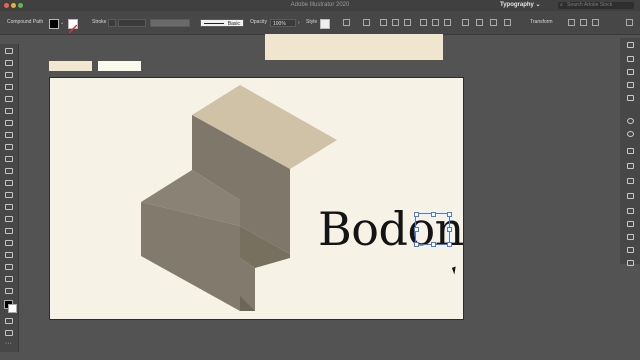 The image size is (640, 360). What do you see at coordinates (479, 22) in the screenshot?
I see `edit-contents-icon` at bounding box center [479, 22].